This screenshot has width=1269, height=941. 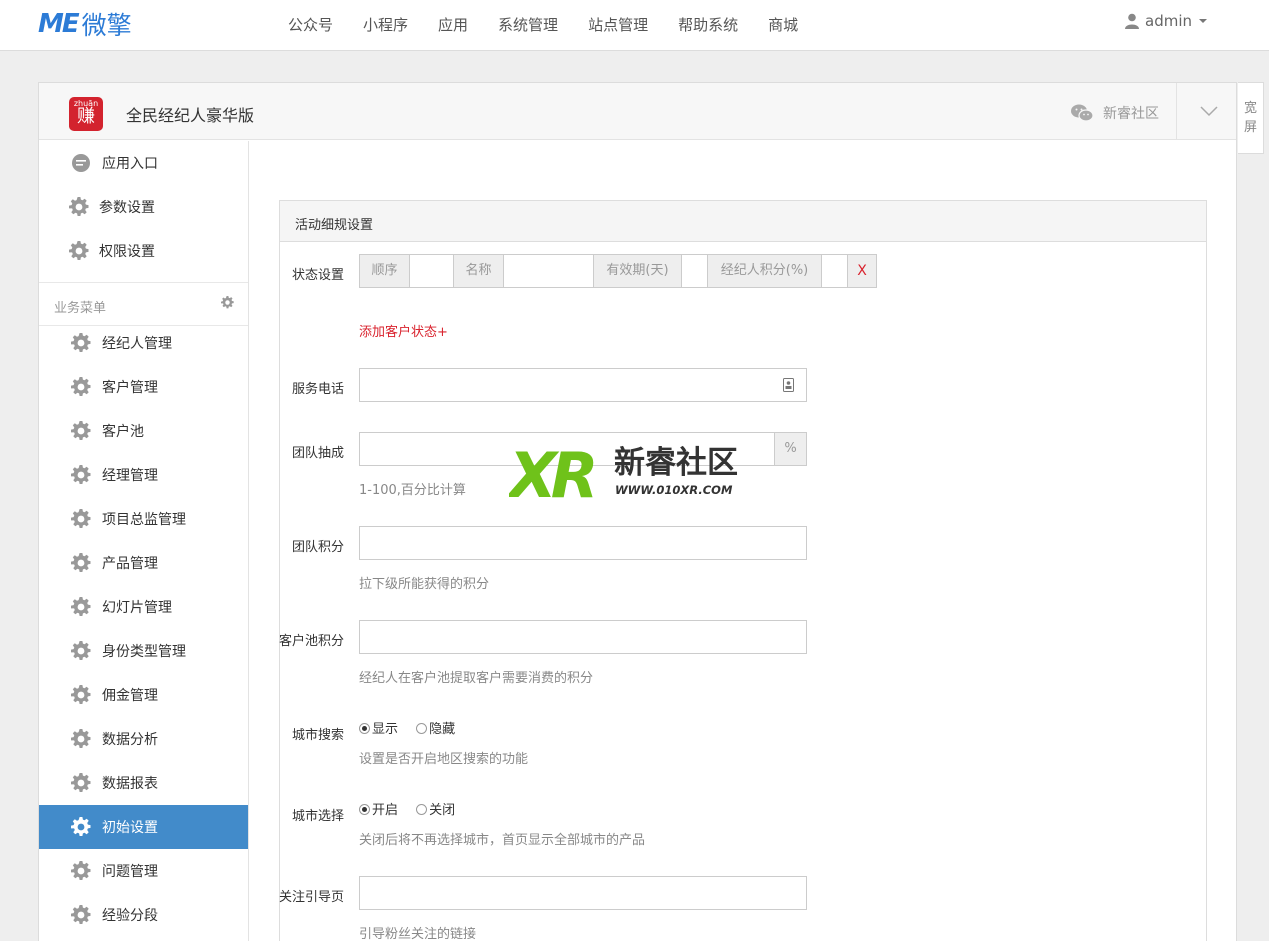 What do you see at coordinates (130, 388) in the screenshot?
I see `sidebar-item-label: 客户管理` at bounding box center [130, 388].